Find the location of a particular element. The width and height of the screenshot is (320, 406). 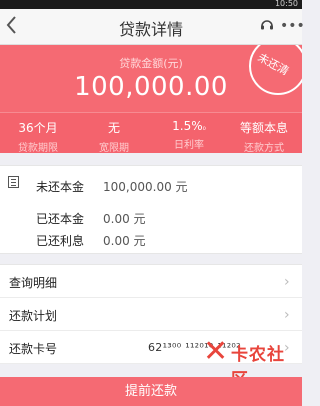

query-detail-label: 查询明细 is located at coordinates (33, 283).